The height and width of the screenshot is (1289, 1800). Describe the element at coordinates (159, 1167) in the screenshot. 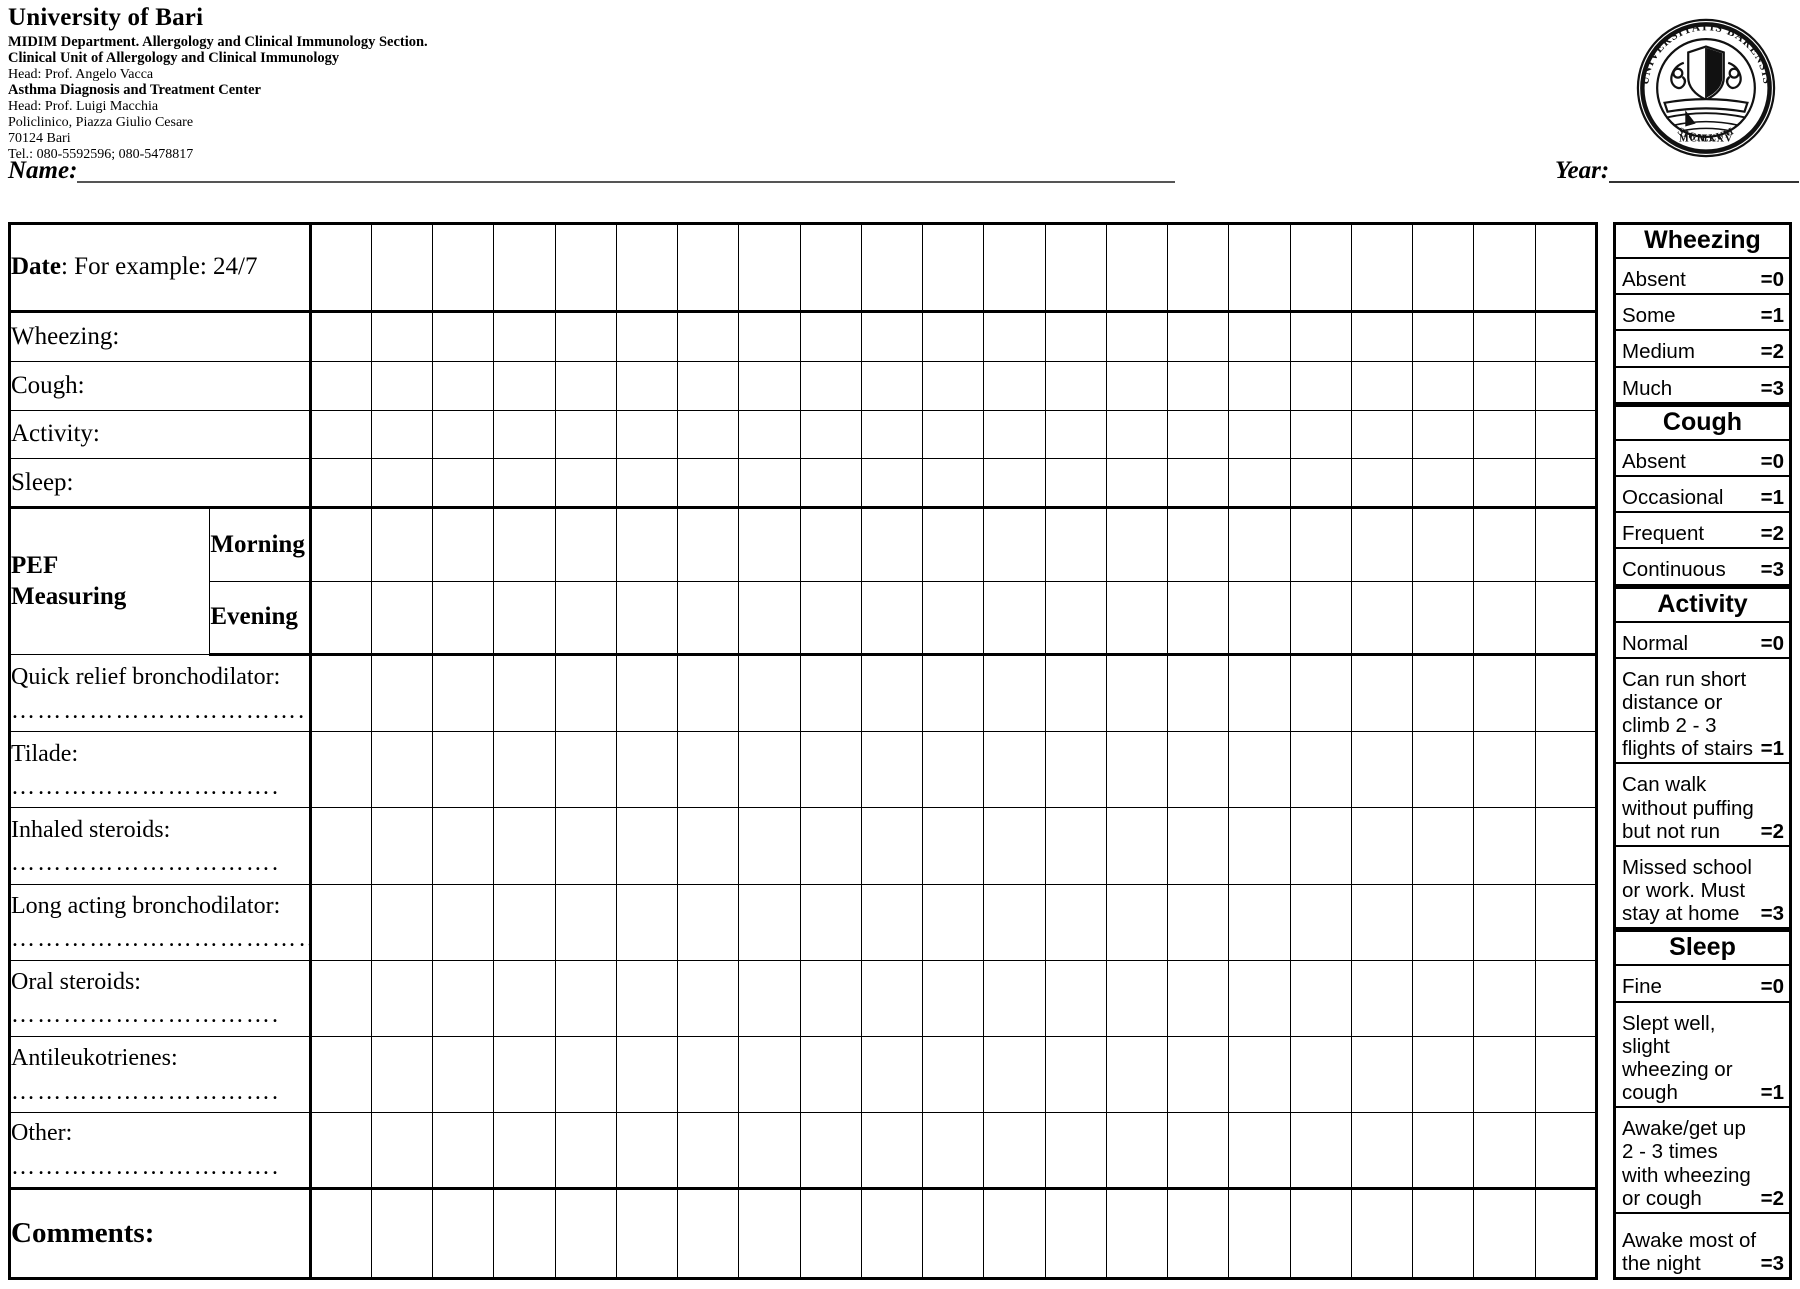

I see `med-dotted-line: ………………………….` at that location.